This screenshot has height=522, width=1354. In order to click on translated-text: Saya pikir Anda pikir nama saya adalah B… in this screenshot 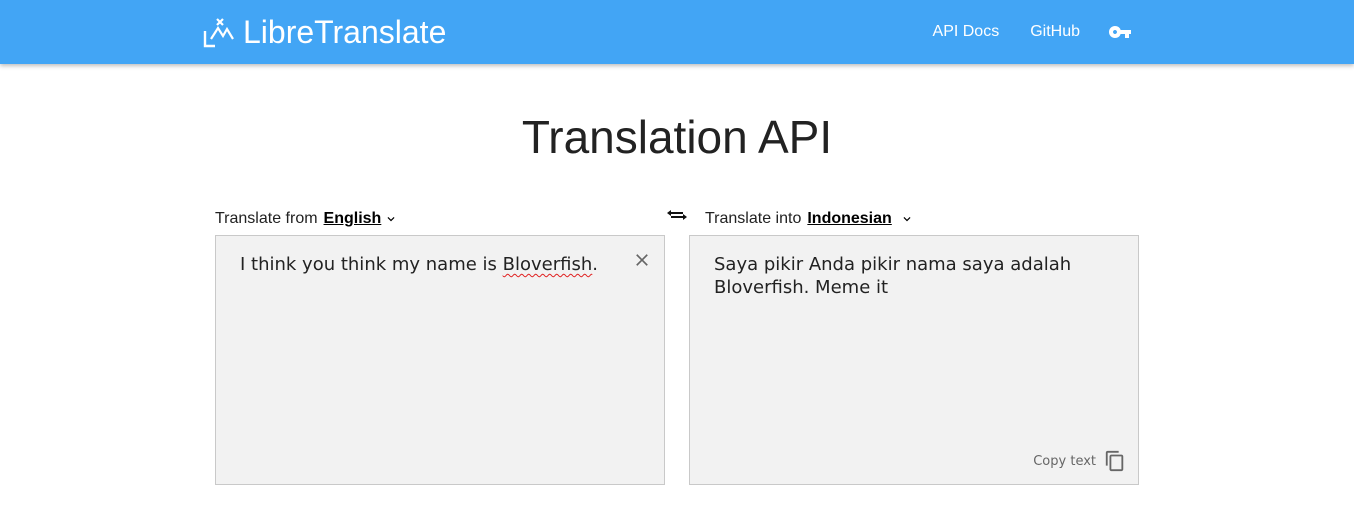, I will do `click(893, 276)`.